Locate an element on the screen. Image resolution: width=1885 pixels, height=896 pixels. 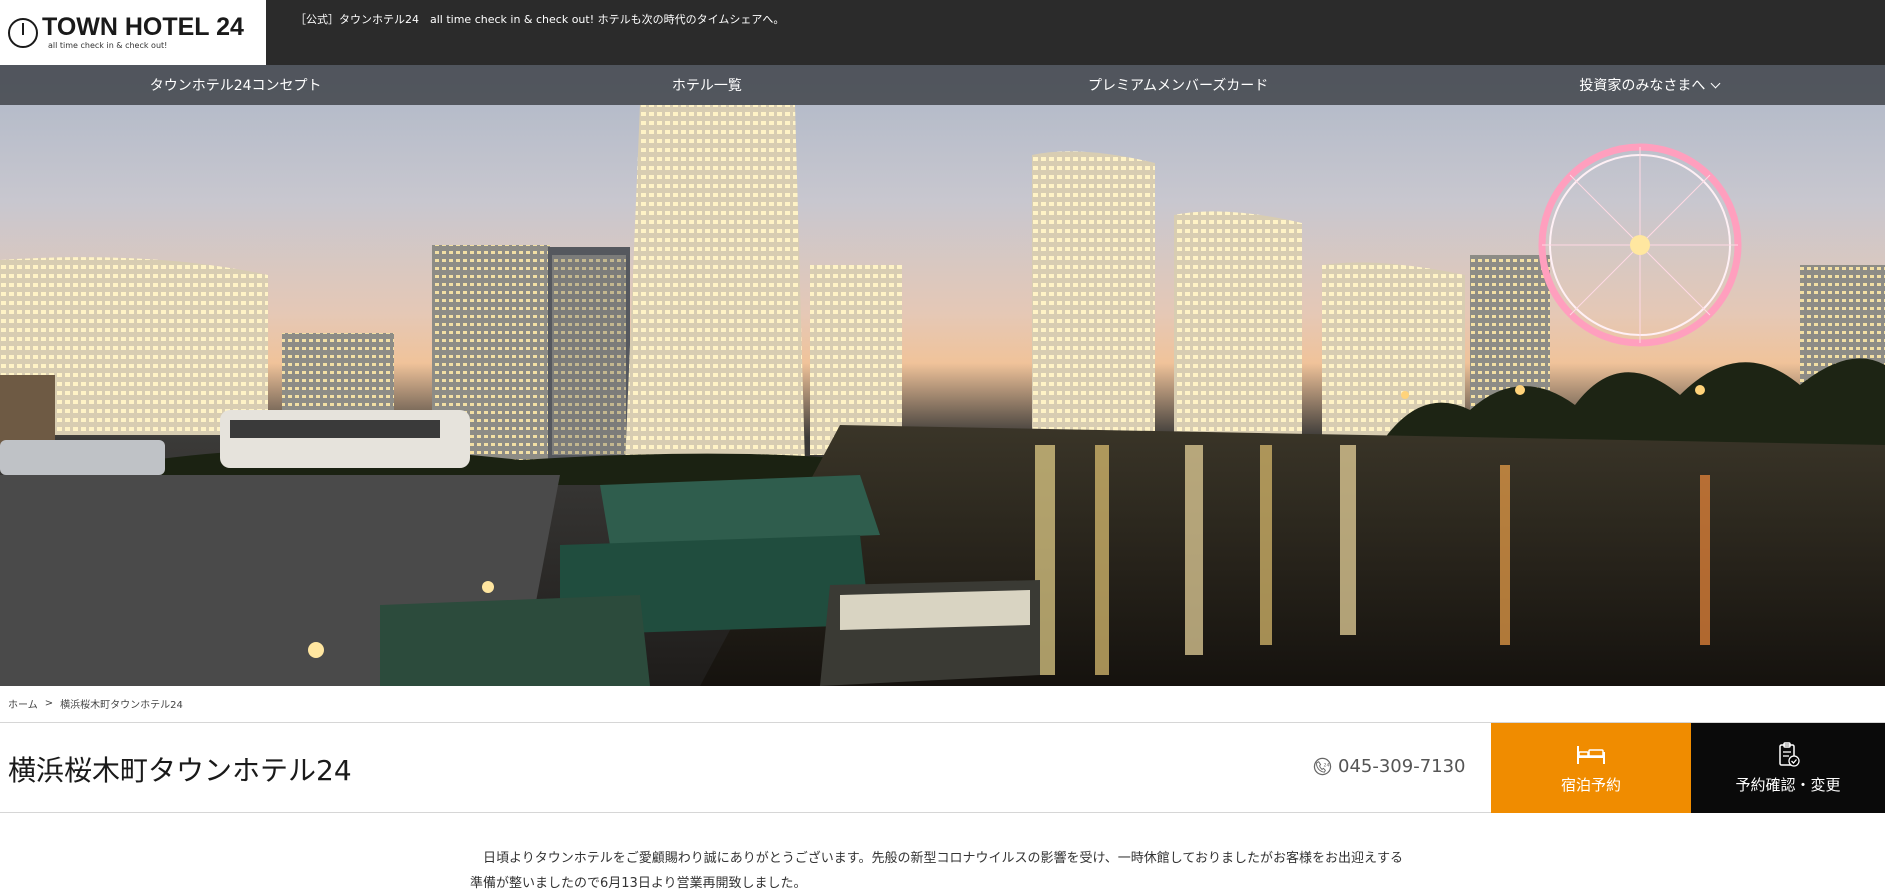
breadcrumb-home: ホーム is located at coordinates (23, 703).